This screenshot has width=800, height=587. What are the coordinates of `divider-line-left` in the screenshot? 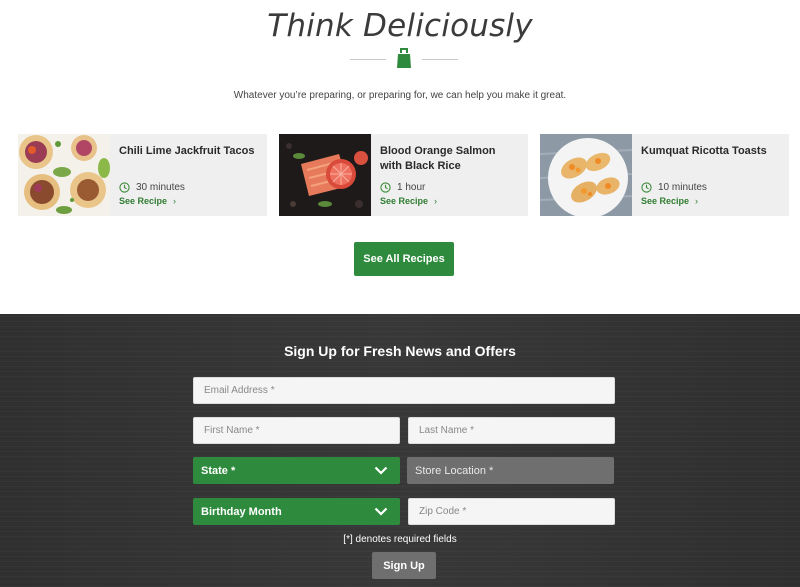 It's located at (368, 59).